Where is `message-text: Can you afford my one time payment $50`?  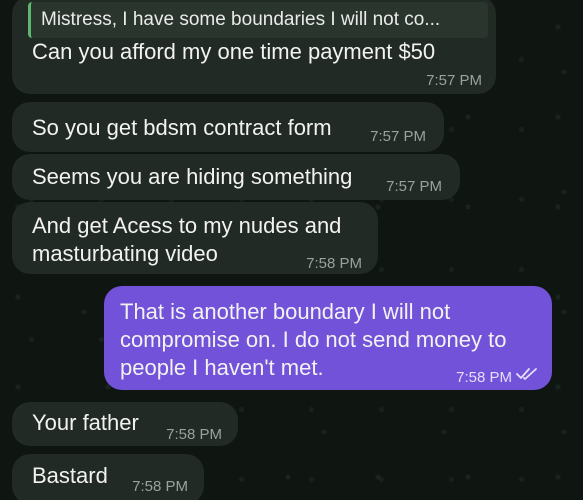
message-text: Can you afford my one time payment $50 is located at coordinates (234, 51).